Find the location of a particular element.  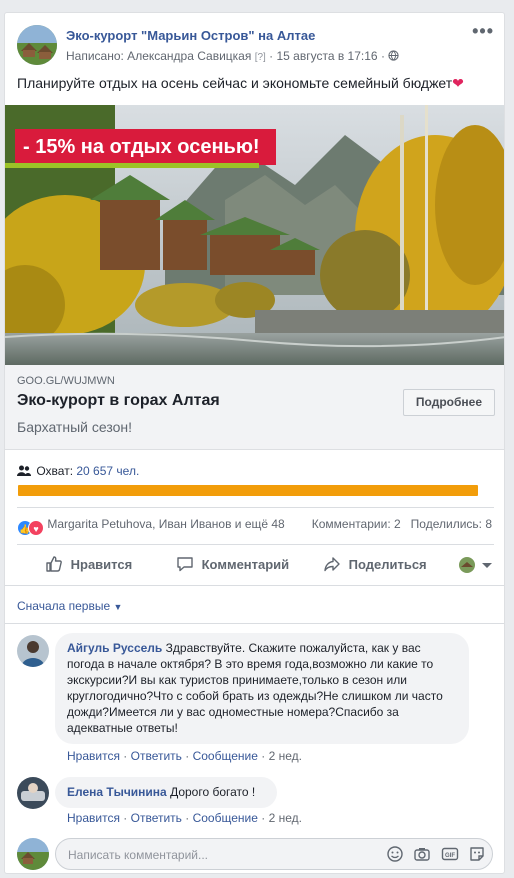

reach-label: Охват: is located at coordinates (55, 471).